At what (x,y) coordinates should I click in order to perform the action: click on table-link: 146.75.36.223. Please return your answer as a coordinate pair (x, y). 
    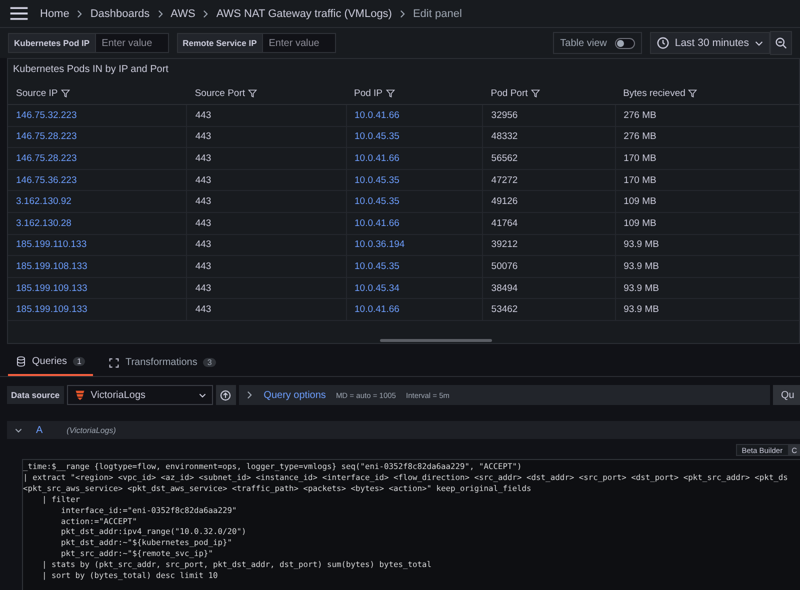
    Looking at the image, I should click on (46, 180).